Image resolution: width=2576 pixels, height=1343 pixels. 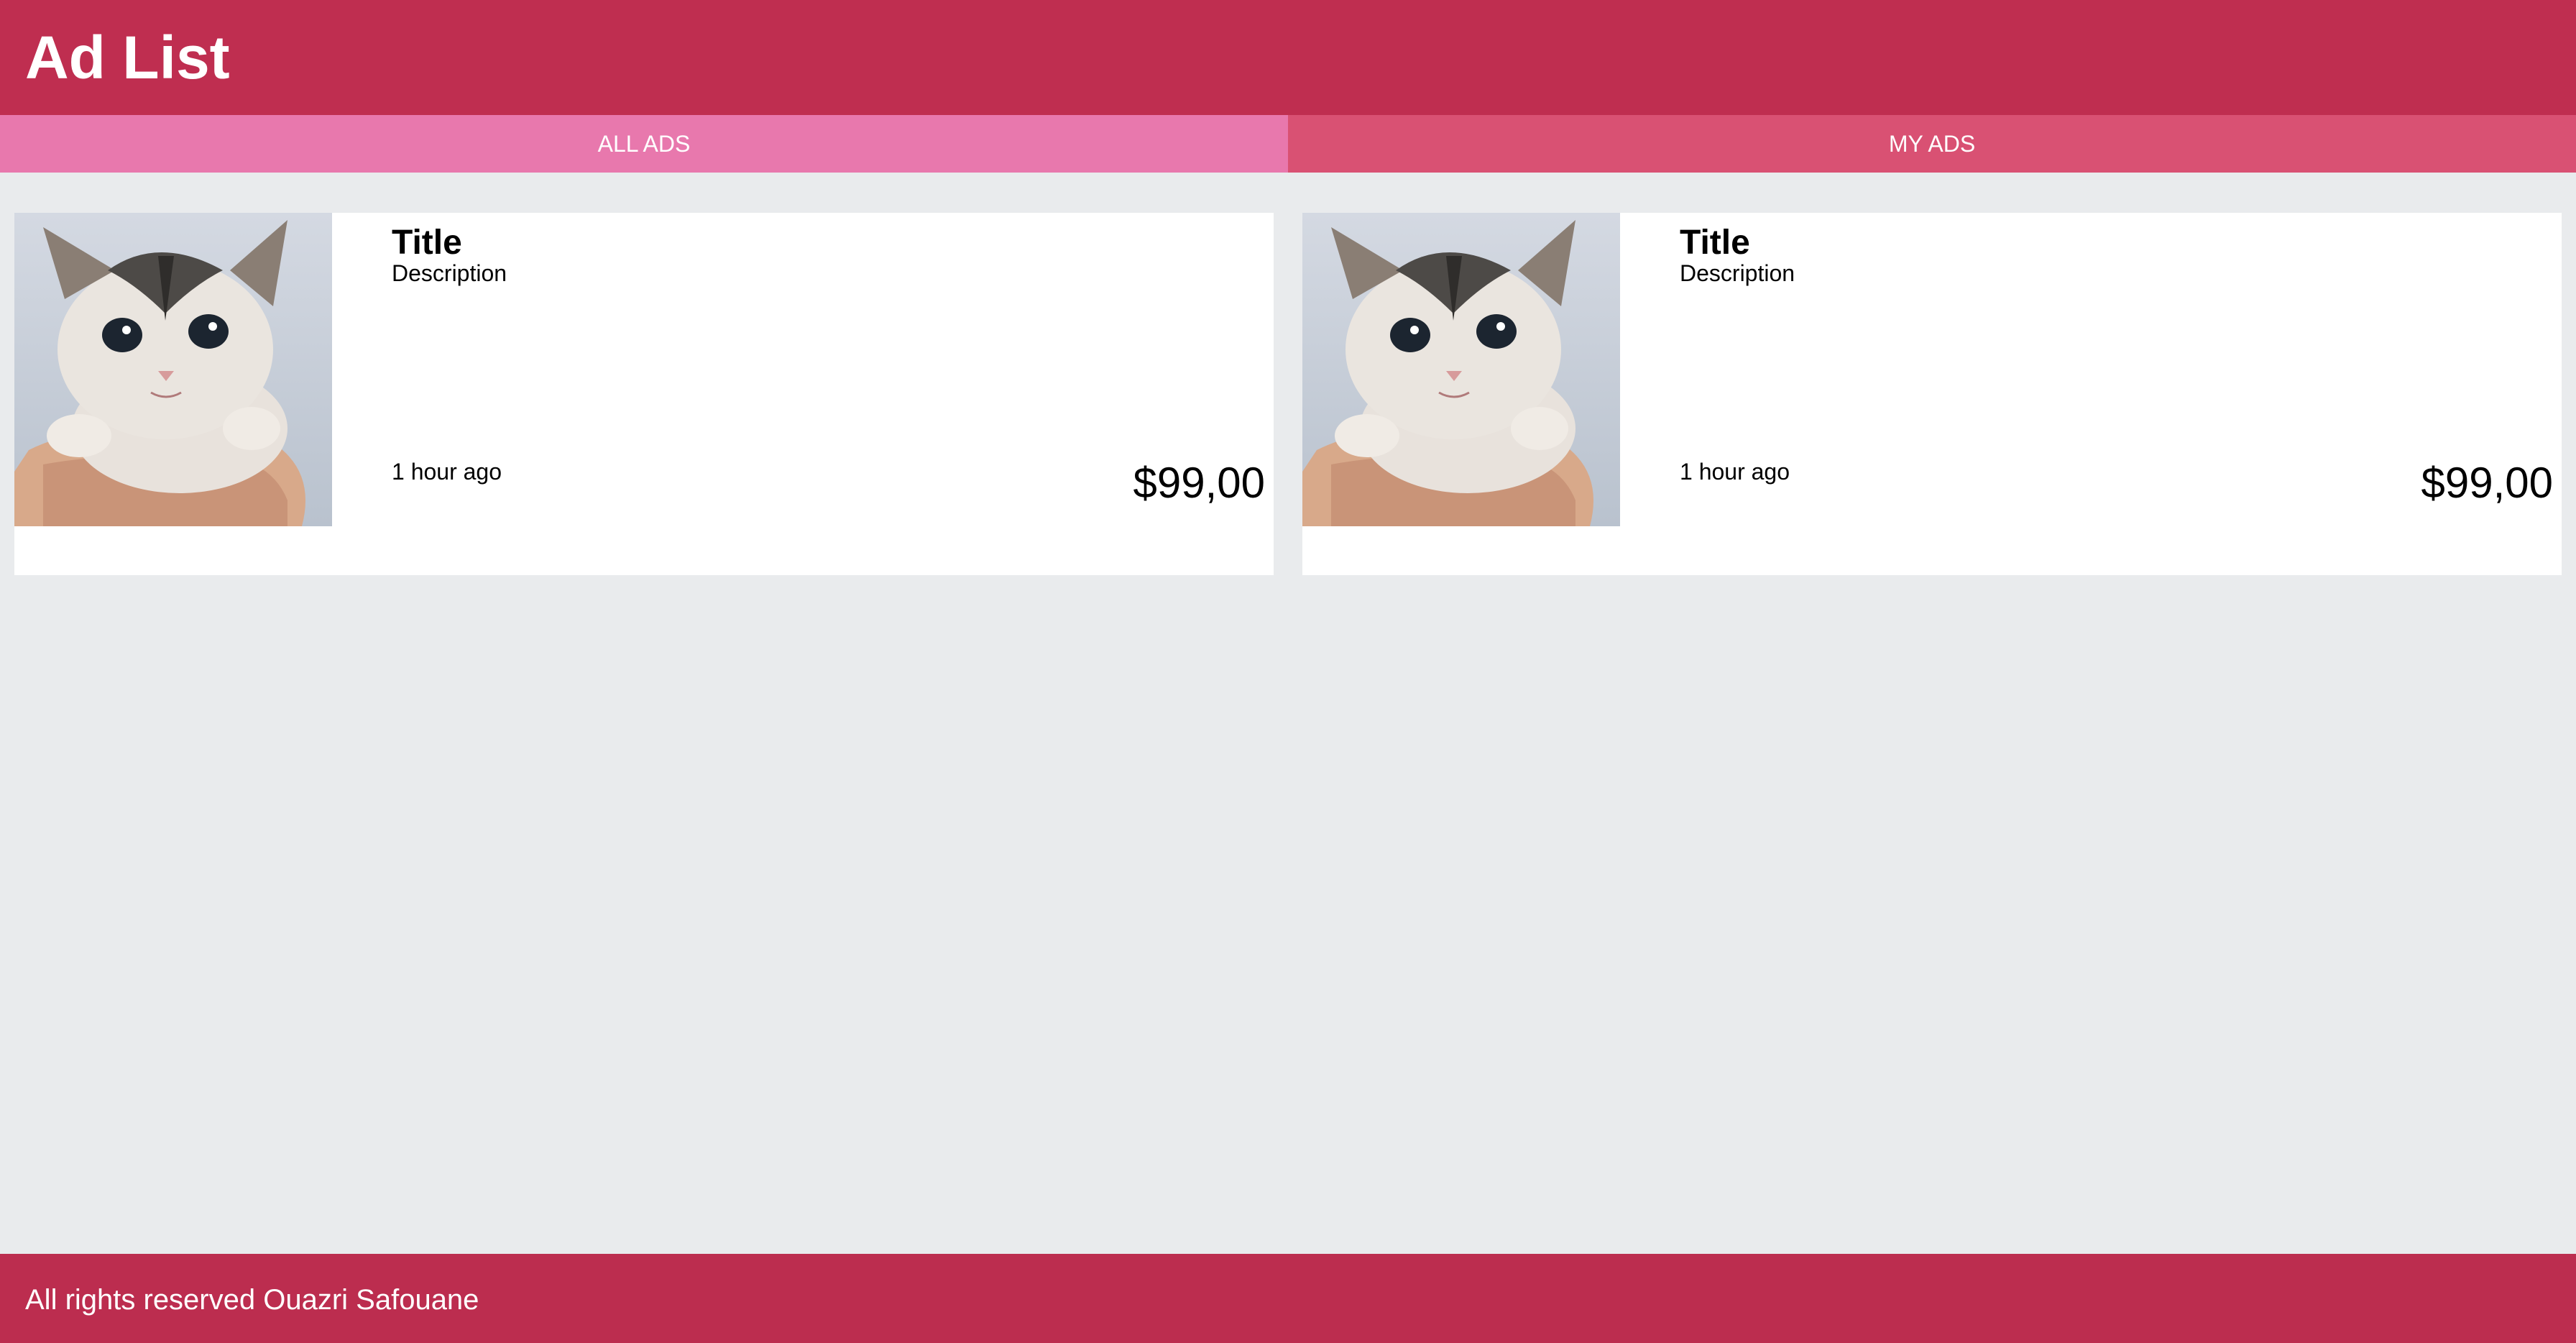 What do you see at coordinates (1932, 144) in the screenshot?
I see `tab-my-ads: MY ADS` at bounding box center [1932, 144].